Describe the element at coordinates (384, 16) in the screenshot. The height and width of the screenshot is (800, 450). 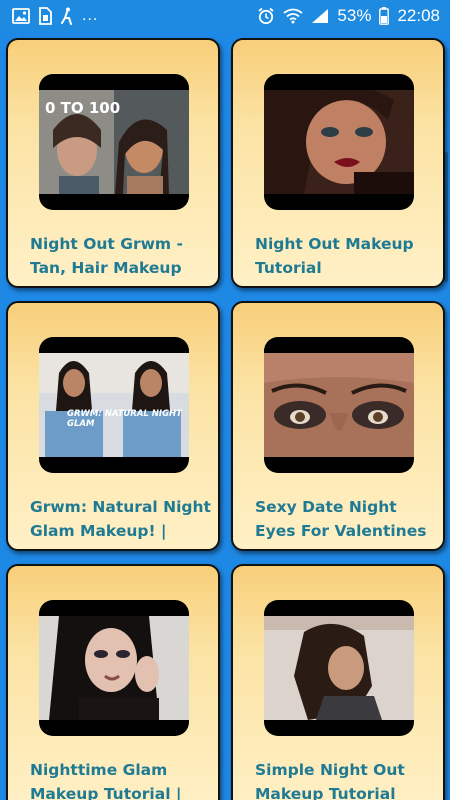
I see `battery-icon` at that location.